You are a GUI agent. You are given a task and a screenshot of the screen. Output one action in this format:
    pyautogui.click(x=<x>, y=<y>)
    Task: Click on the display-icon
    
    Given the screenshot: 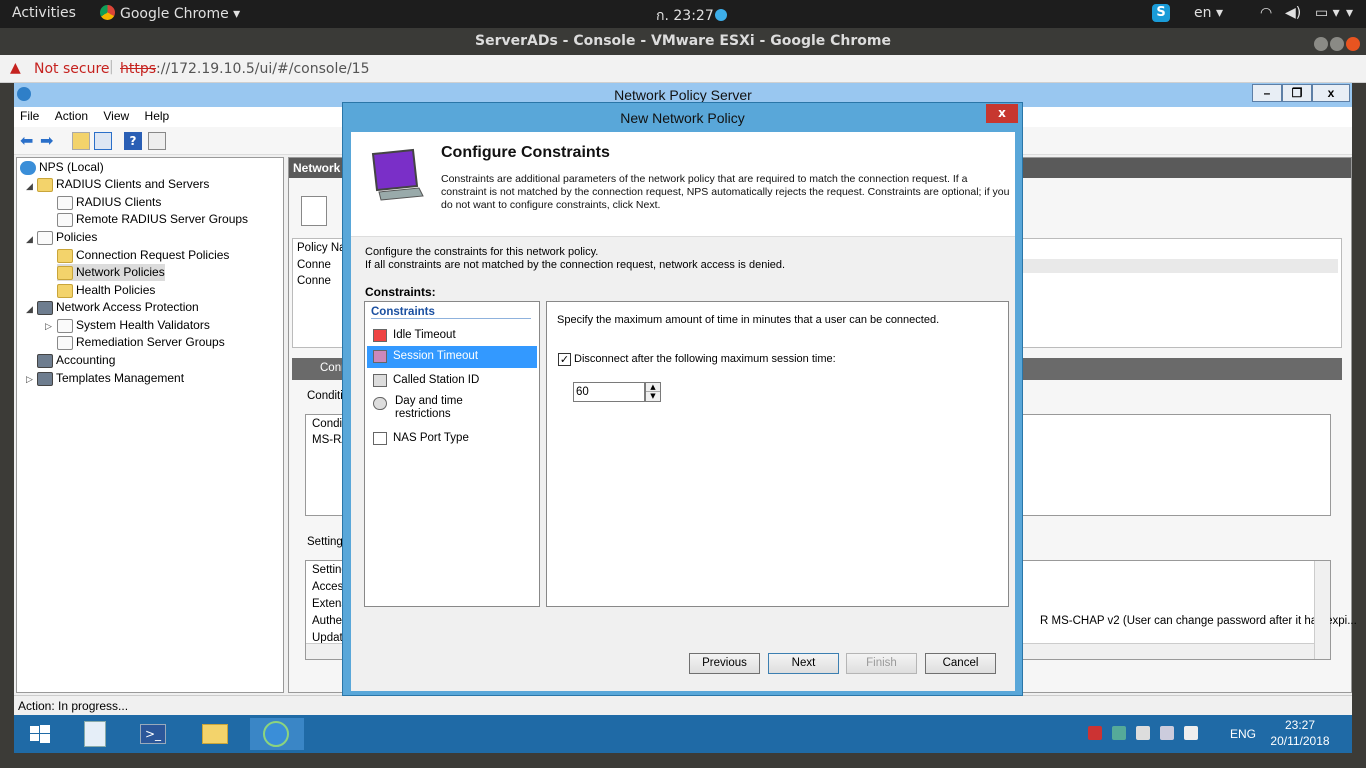 What is the action you would take?
    pyautogui.click(x=1143, y=733)
    